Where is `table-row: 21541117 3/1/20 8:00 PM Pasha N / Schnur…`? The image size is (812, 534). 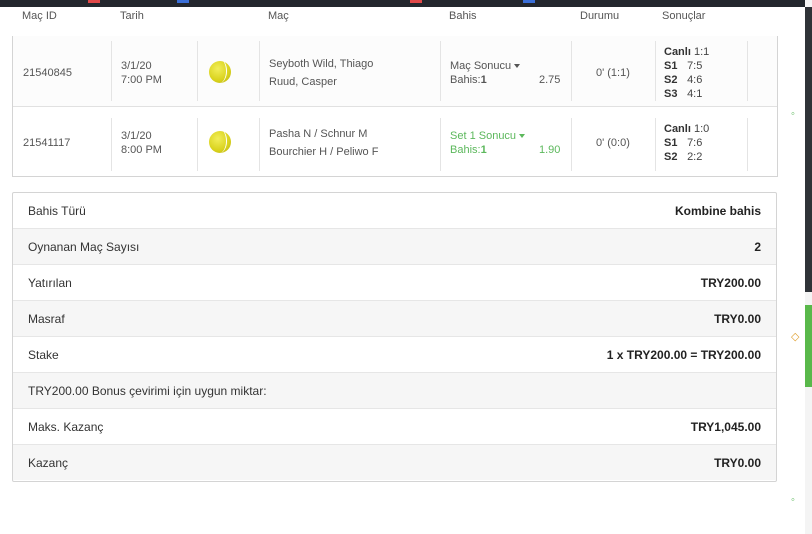
table-row: 21541117 3/1/20 8:00 PM Pasha N / Schnur… is located at coordinates (395, 144).